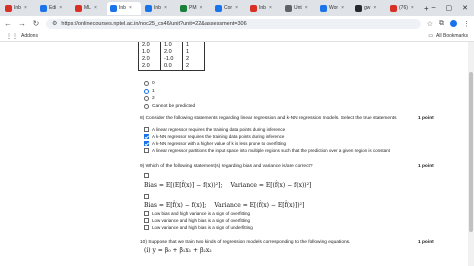 The height and width of the screenshot is (266, 474). What do you see at coordinates (178, 250) in the screenshot?
I see `q10-equation: (i) y = β₀ + β₁x₁ + β₂x₂` at bounding box center [178, 250].